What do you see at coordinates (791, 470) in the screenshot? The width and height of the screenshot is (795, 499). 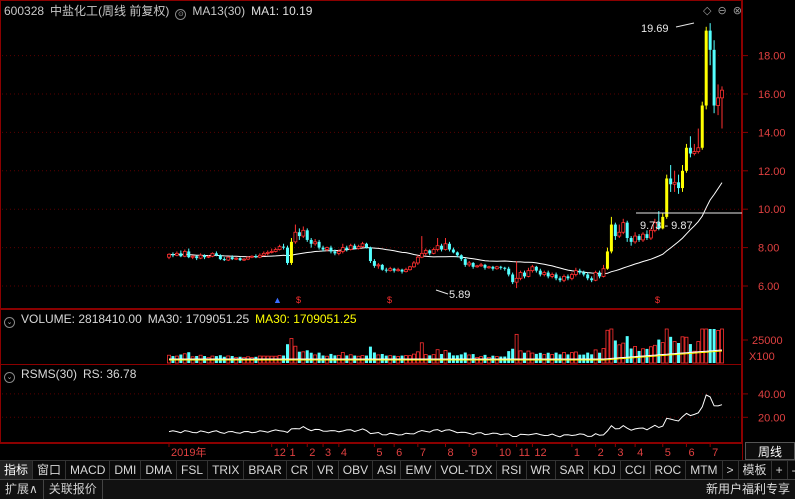 I see `tab--: -` at bounding box center [791, 470].